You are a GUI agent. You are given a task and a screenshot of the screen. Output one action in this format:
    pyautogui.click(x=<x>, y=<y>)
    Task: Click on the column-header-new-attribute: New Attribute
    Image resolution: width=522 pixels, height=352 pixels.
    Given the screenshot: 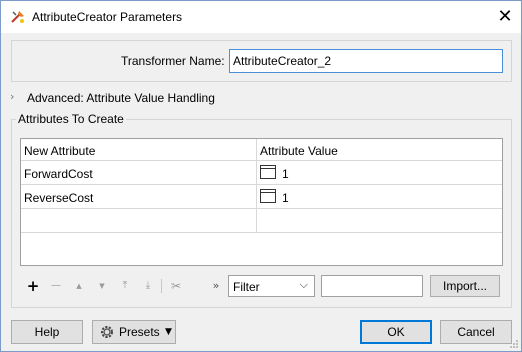 What is the action you would take?
    pyautogui.click(x=59, y=151)
    